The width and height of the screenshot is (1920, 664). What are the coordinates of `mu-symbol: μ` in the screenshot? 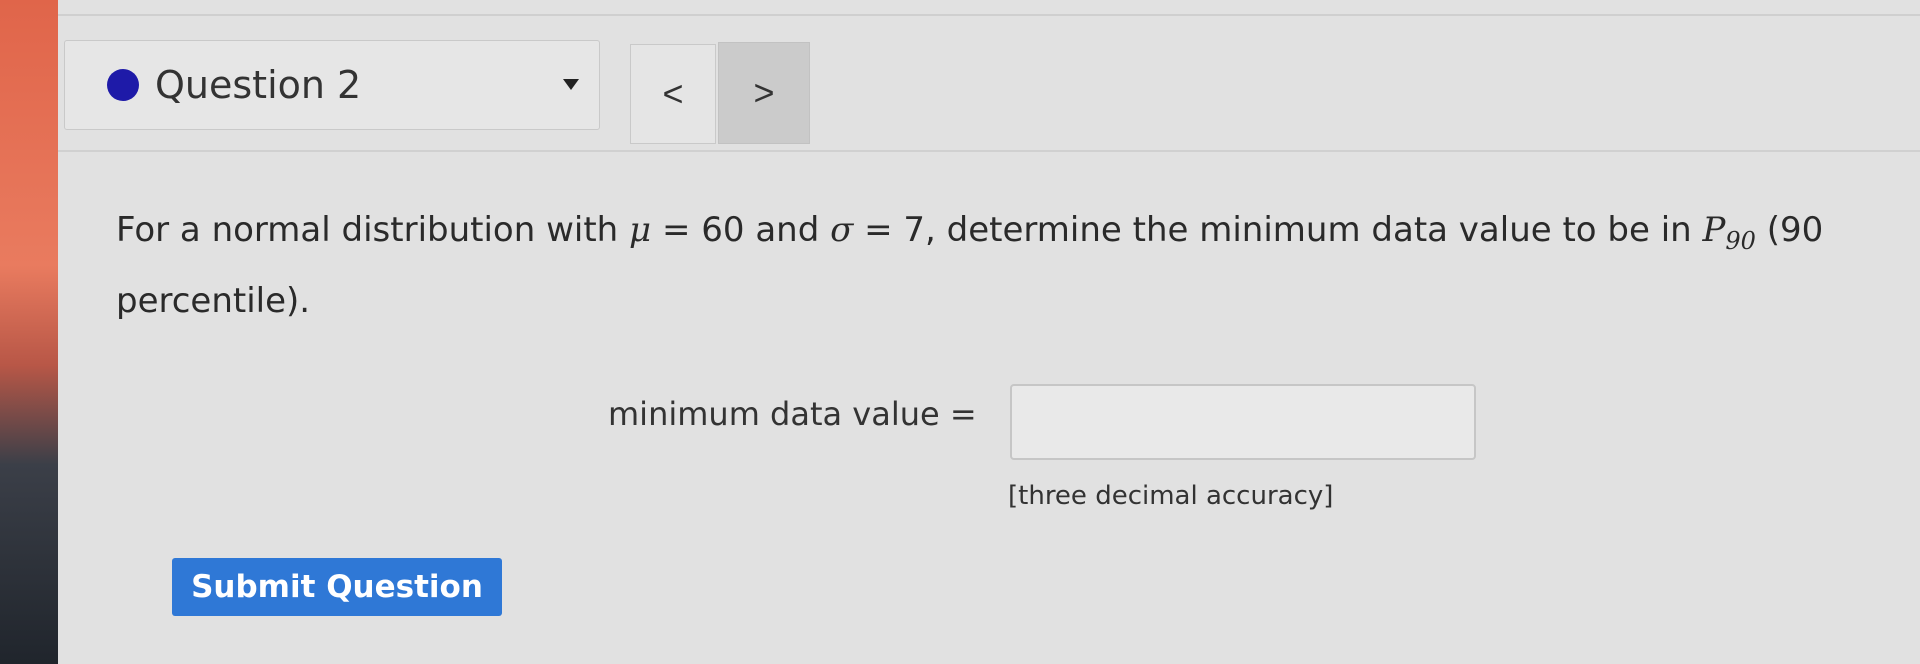 It's located at (640, 230).